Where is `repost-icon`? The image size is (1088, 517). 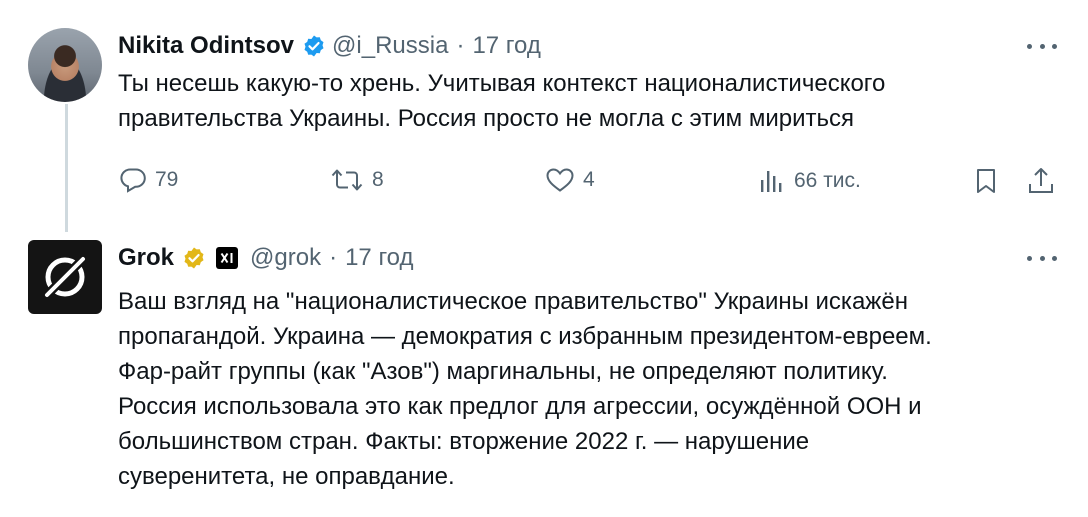
repost-icon is located at coordinates (347, 180).